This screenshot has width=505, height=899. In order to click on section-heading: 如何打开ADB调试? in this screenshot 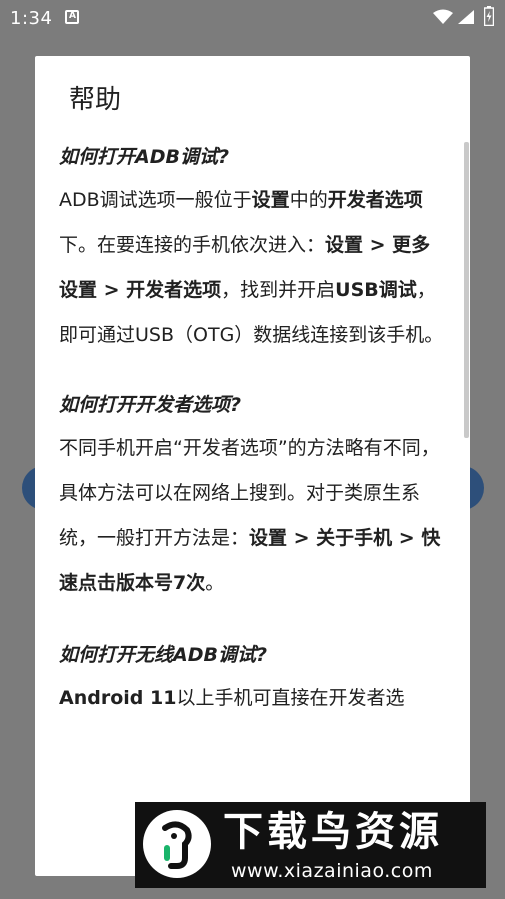, I will do `click(144, 157)`.